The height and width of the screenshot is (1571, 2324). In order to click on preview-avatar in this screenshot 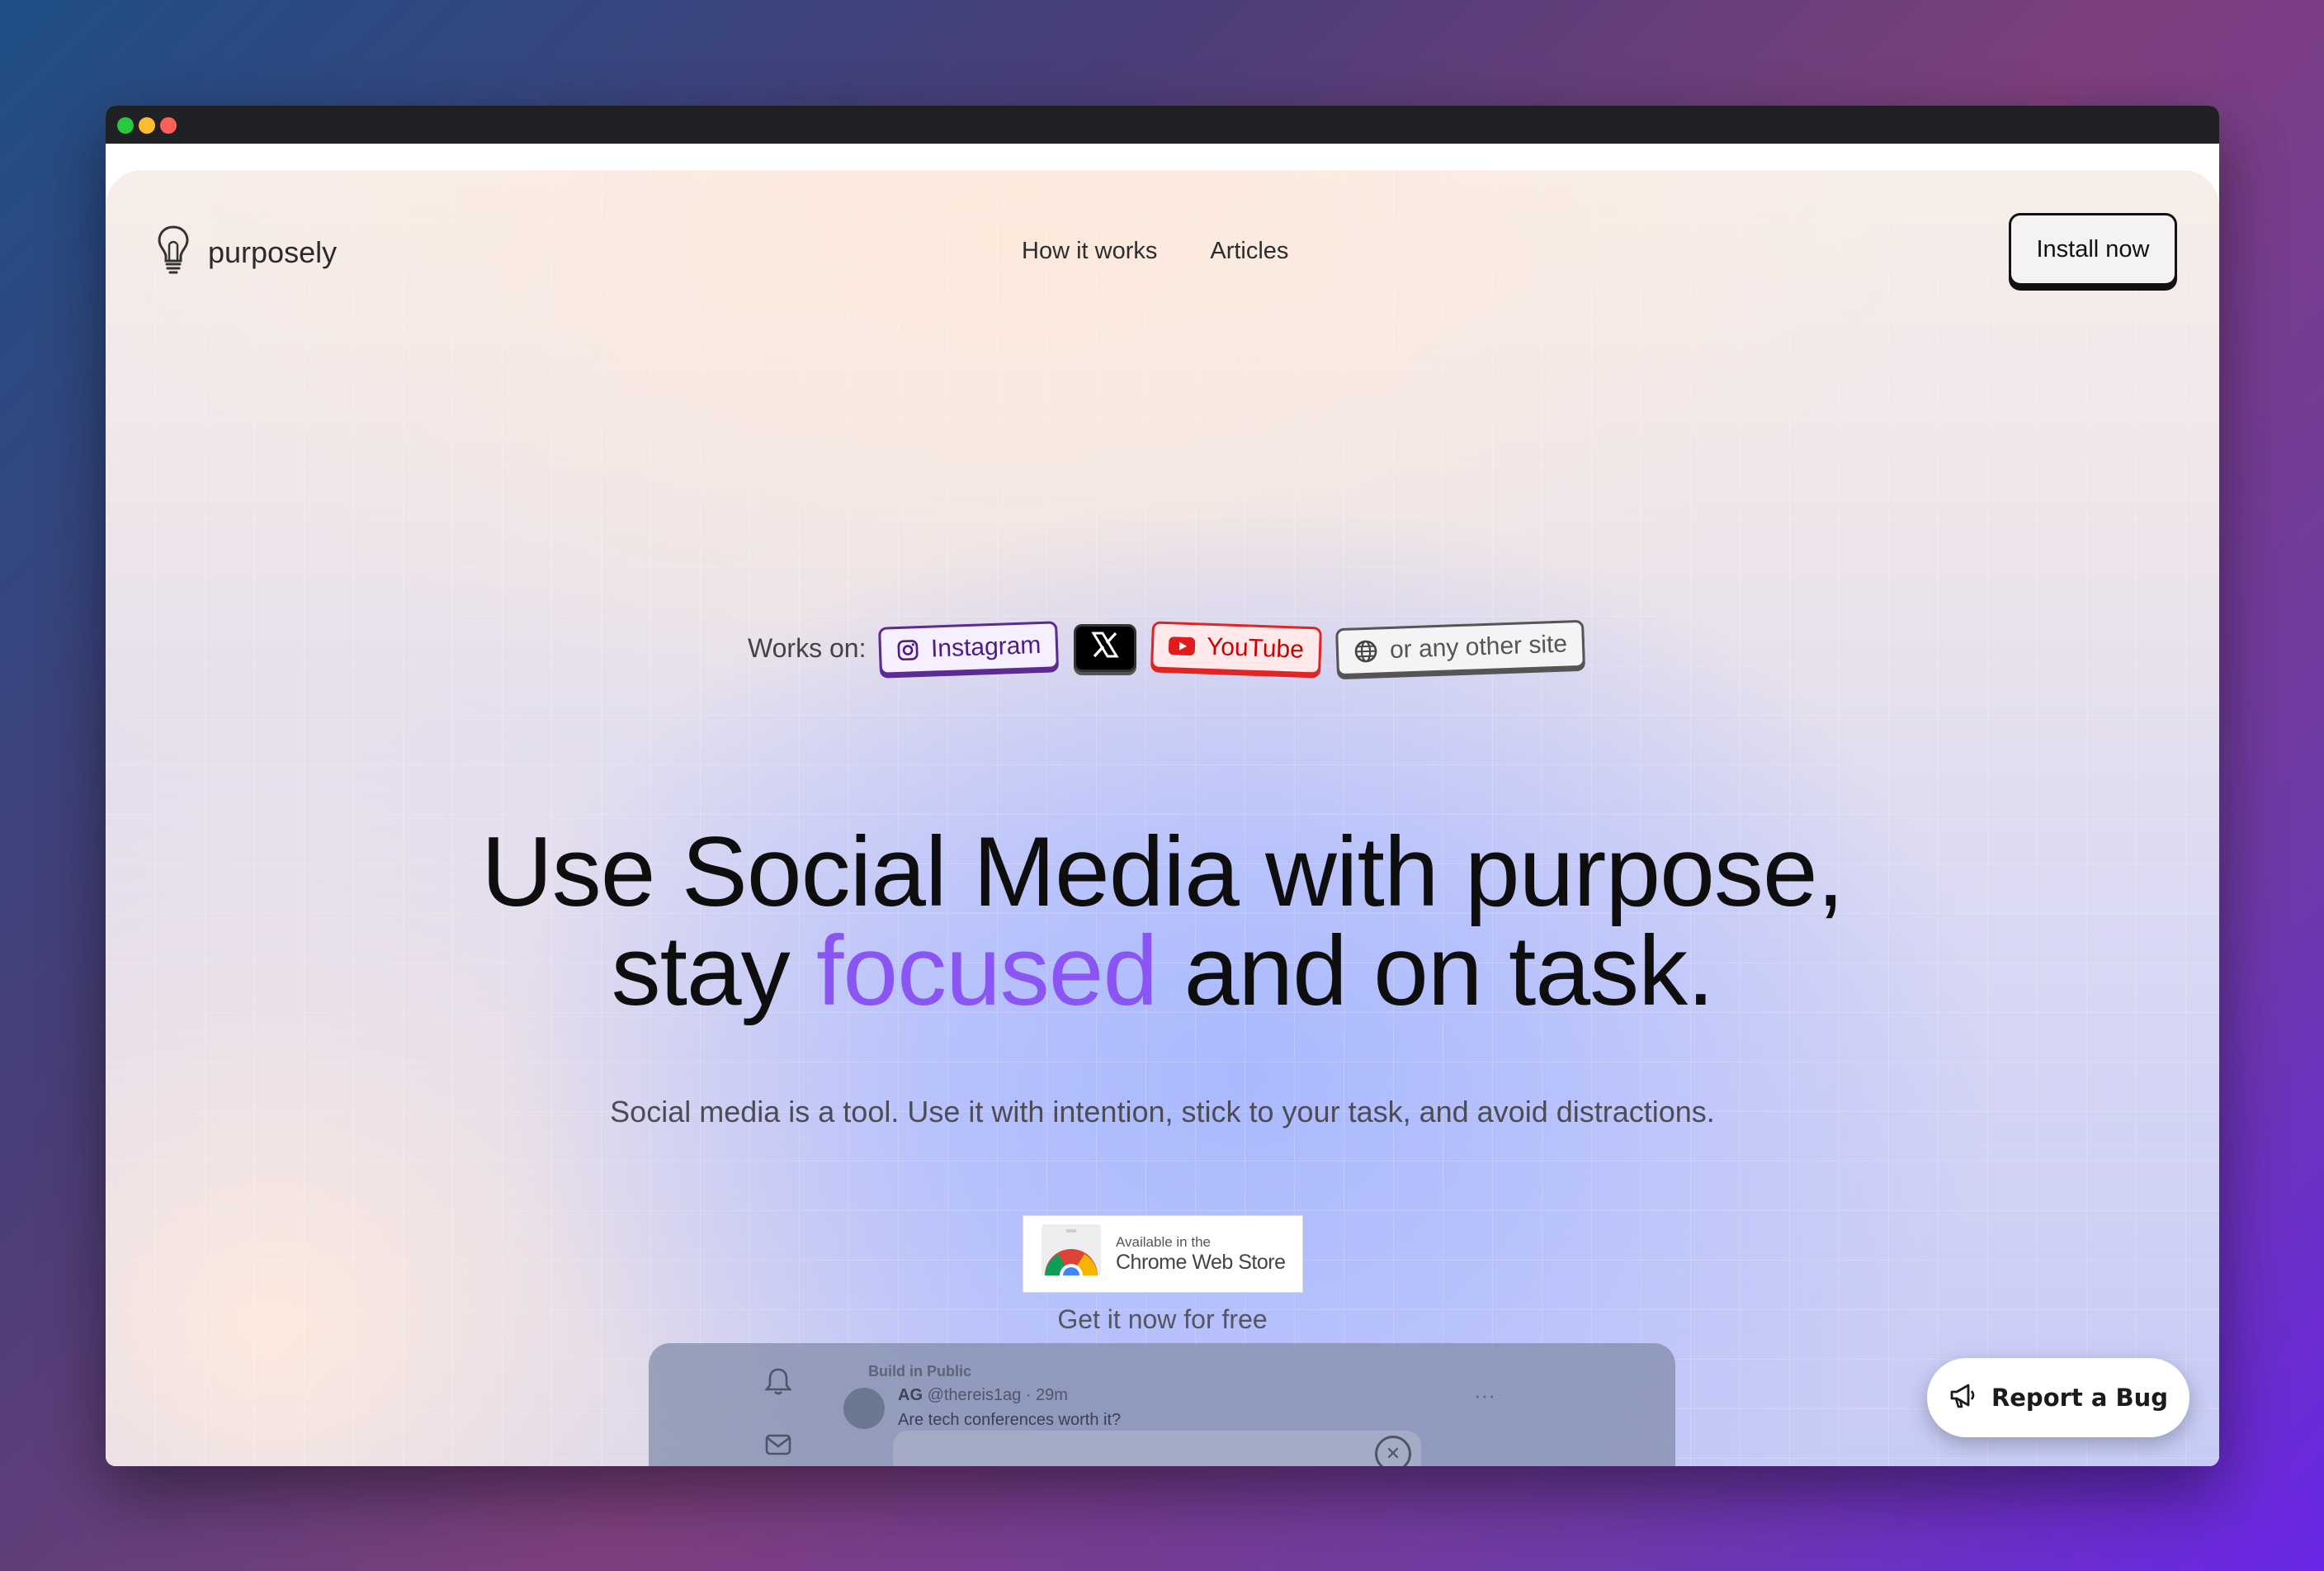, I will do `click(864, 1408)`.